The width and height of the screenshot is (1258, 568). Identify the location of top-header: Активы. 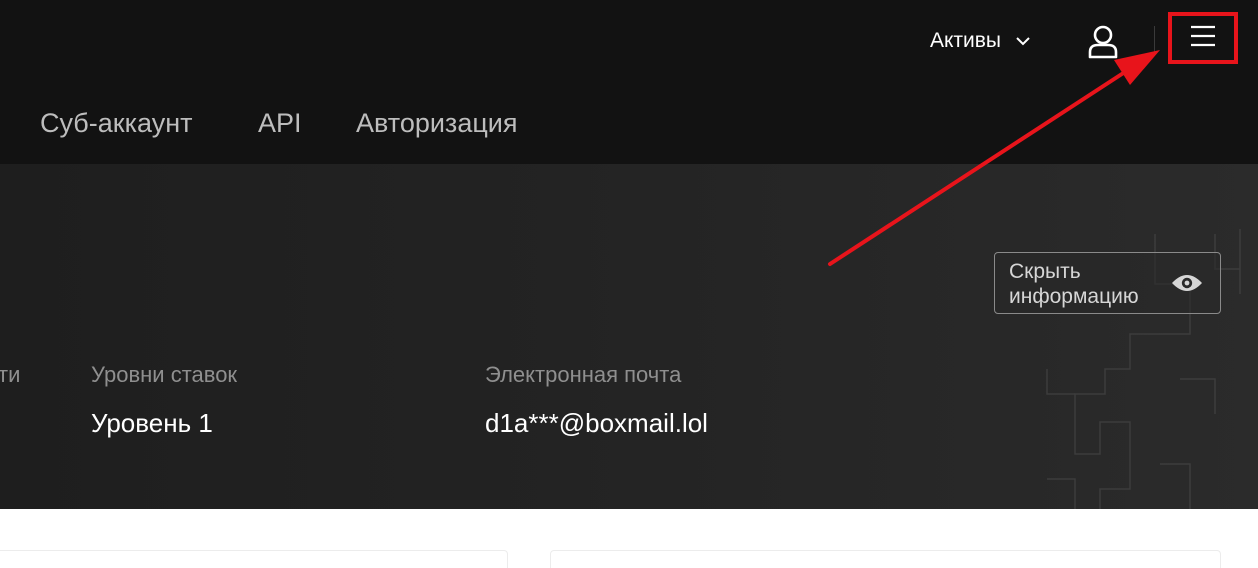
(629, 42).